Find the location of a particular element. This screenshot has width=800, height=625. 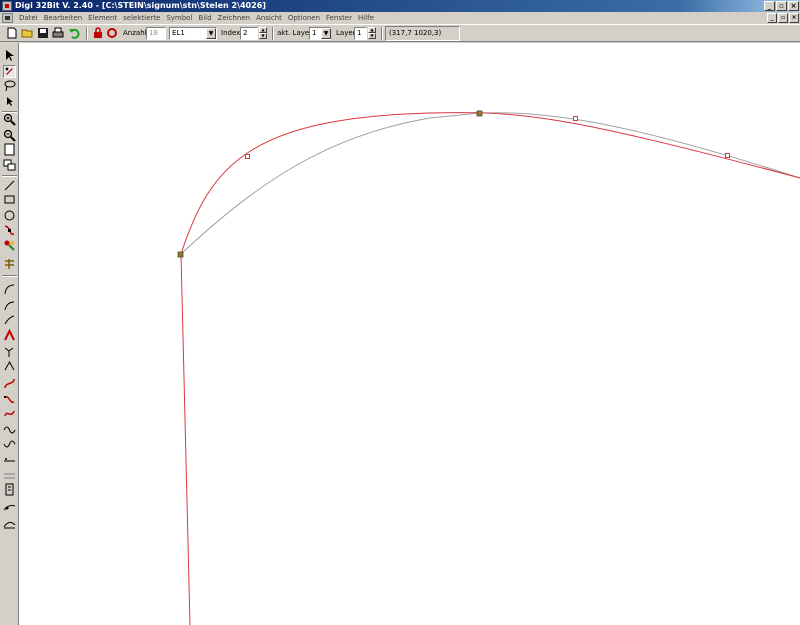

close-button: × is located at coordinates (793, 6).